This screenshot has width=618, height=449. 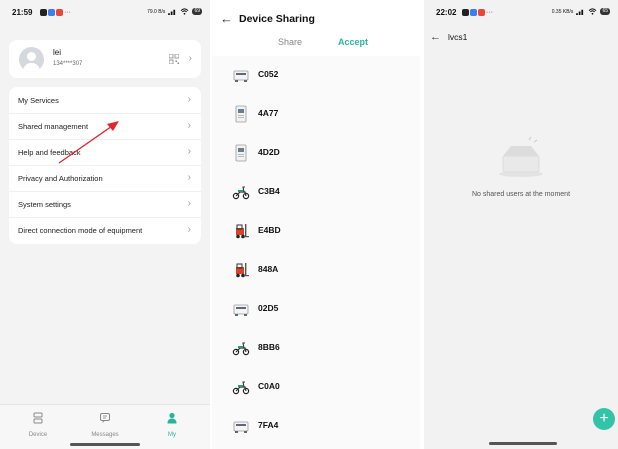 I want to click on device-row: C3B4, so click(x=316, y=192).